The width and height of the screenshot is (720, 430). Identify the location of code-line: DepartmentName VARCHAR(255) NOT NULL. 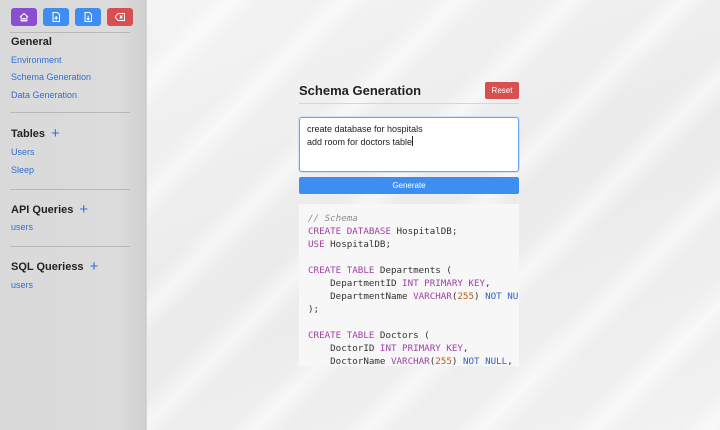
(413, 296).